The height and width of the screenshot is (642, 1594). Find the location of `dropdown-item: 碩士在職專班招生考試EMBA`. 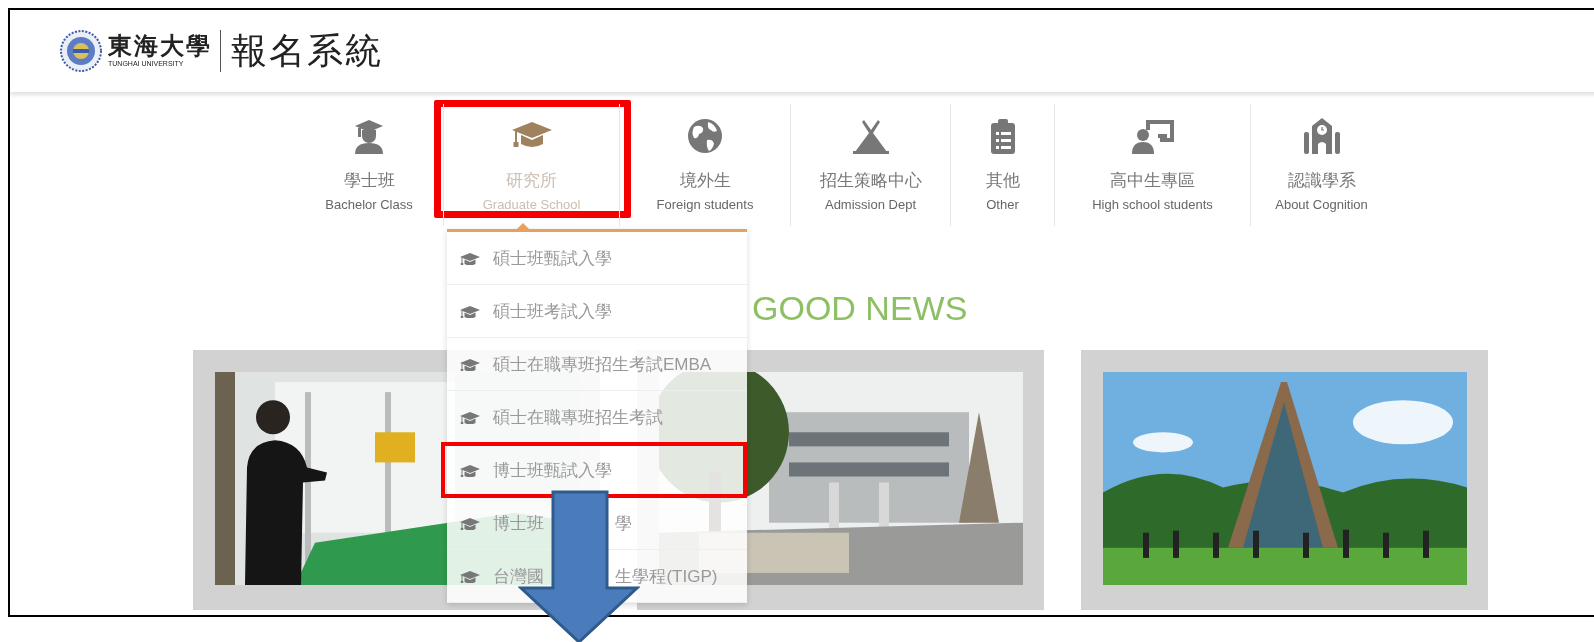

dropdown-item: 碩士在職專班招生考試EMBA is located at coordinates (597, 364).